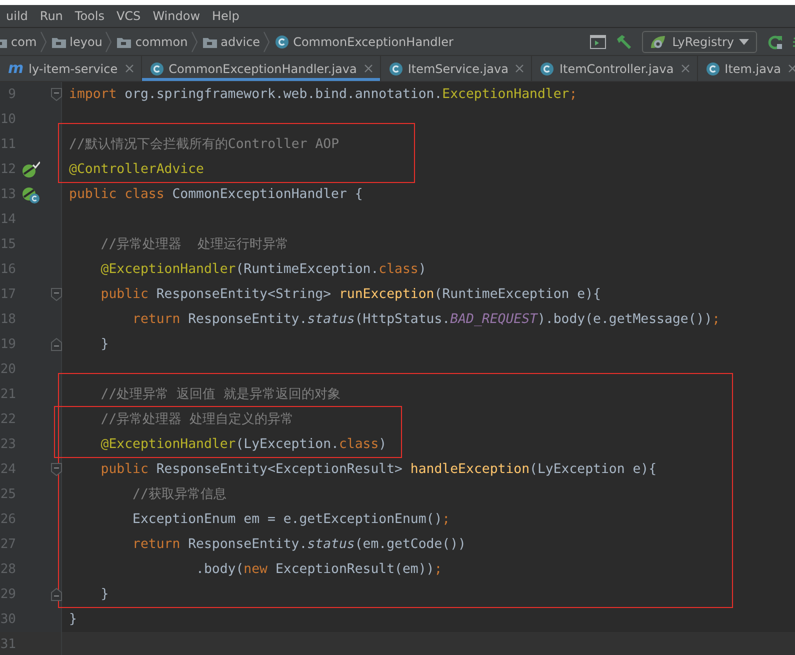  Describe the element at coordinates (18, 41) in the screenshot. I see `breadcrumb-item: com` at that location.